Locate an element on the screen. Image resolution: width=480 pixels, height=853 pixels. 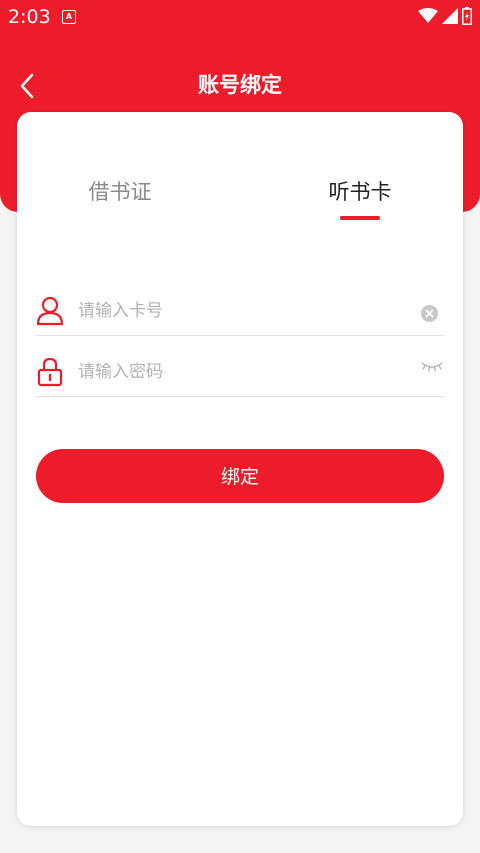
password-input is located at coordinates (238, 372).